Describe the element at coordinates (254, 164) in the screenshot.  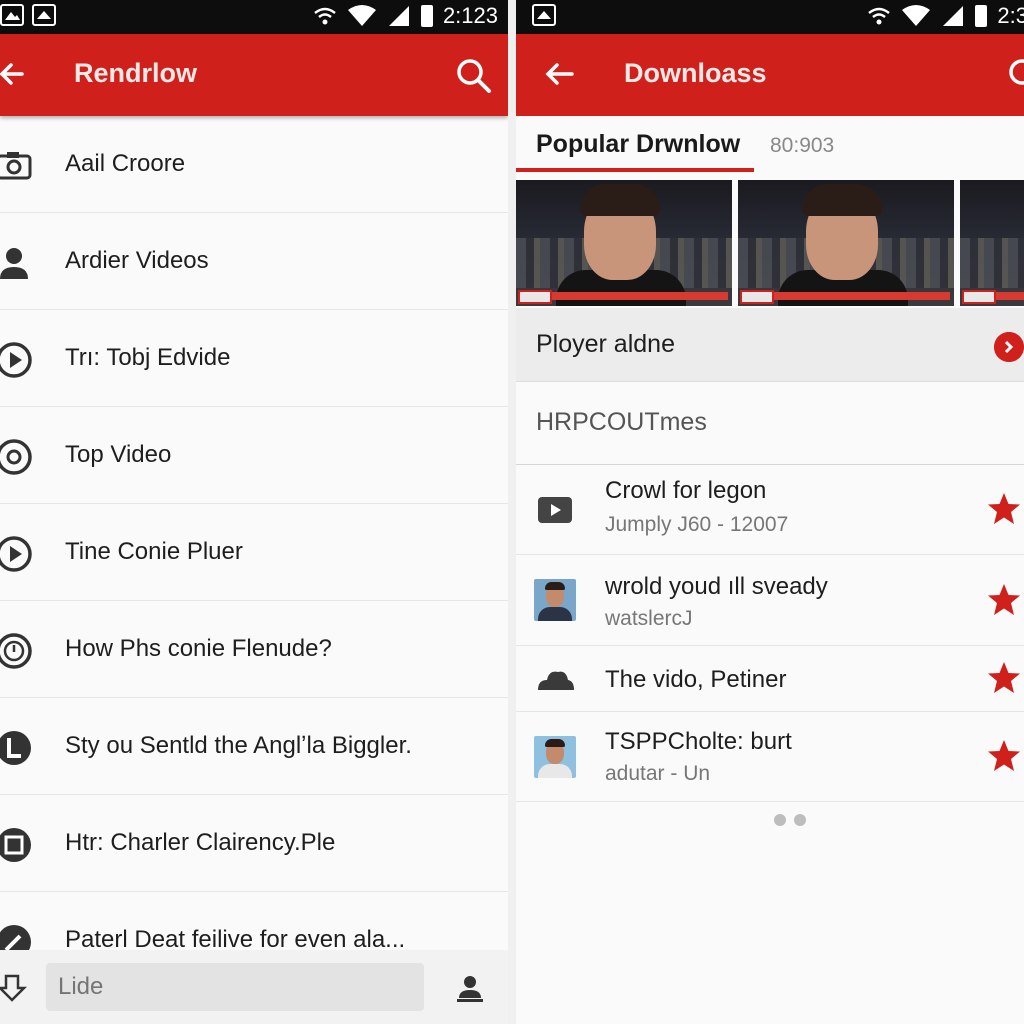
I see `menu-item: Aail Croore` at that location.